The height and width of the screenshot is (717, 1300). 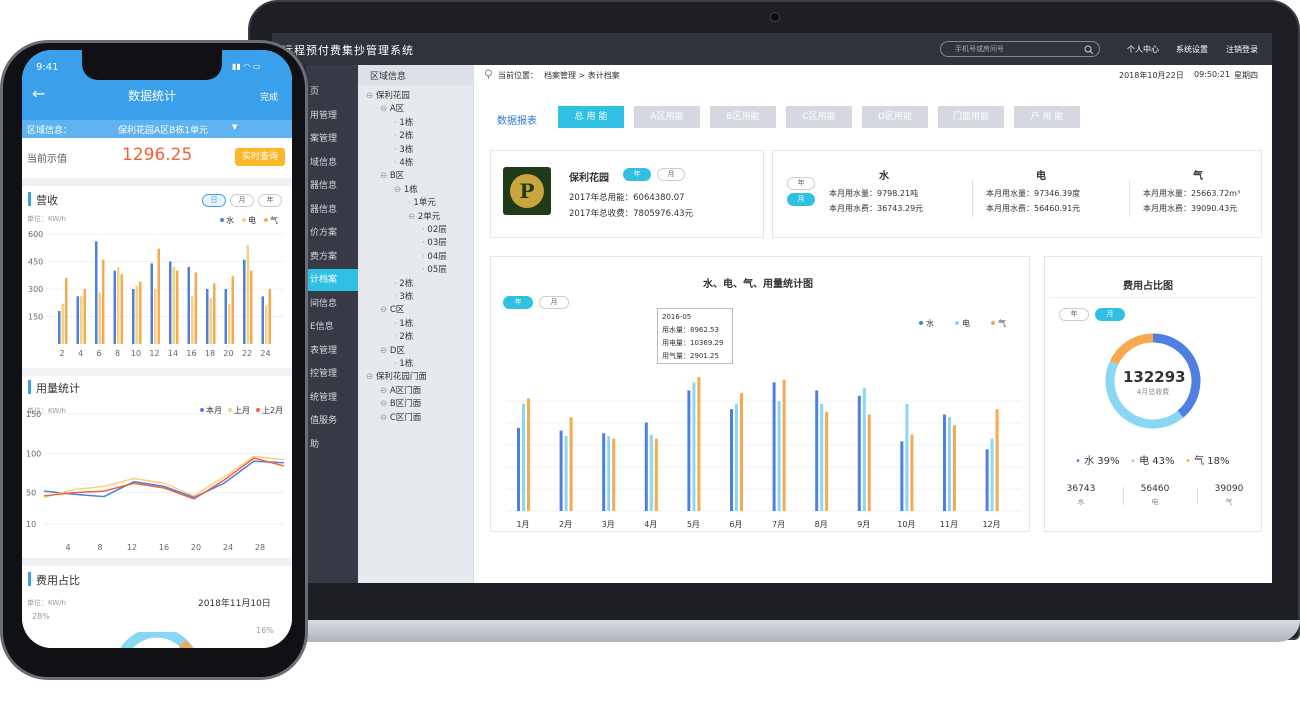 What do you see at coordinates (434, 229) in the screenshot?
I see `tree-node: · 02层` at bounding box center [434, 229].